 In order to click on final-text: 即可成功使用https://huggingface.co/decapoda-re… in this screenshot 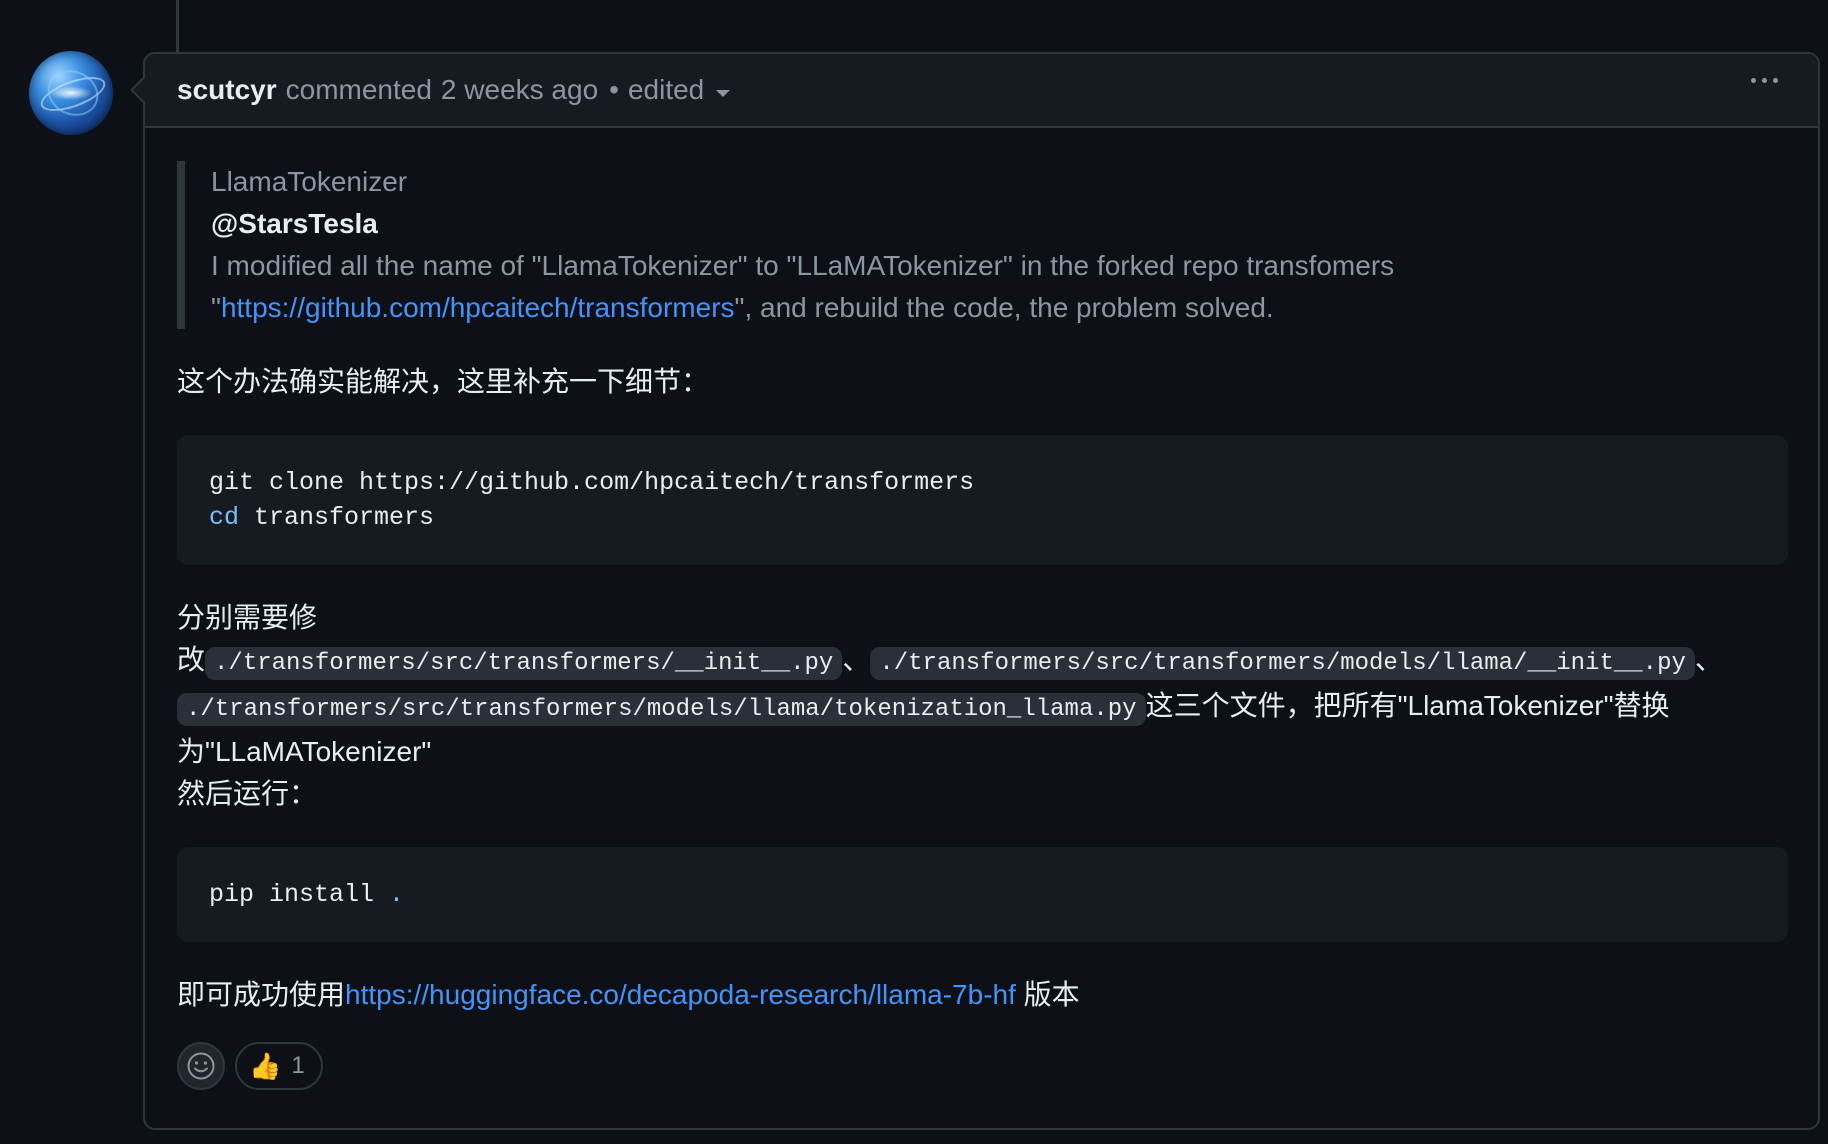, I will do `click(982, 995)`.